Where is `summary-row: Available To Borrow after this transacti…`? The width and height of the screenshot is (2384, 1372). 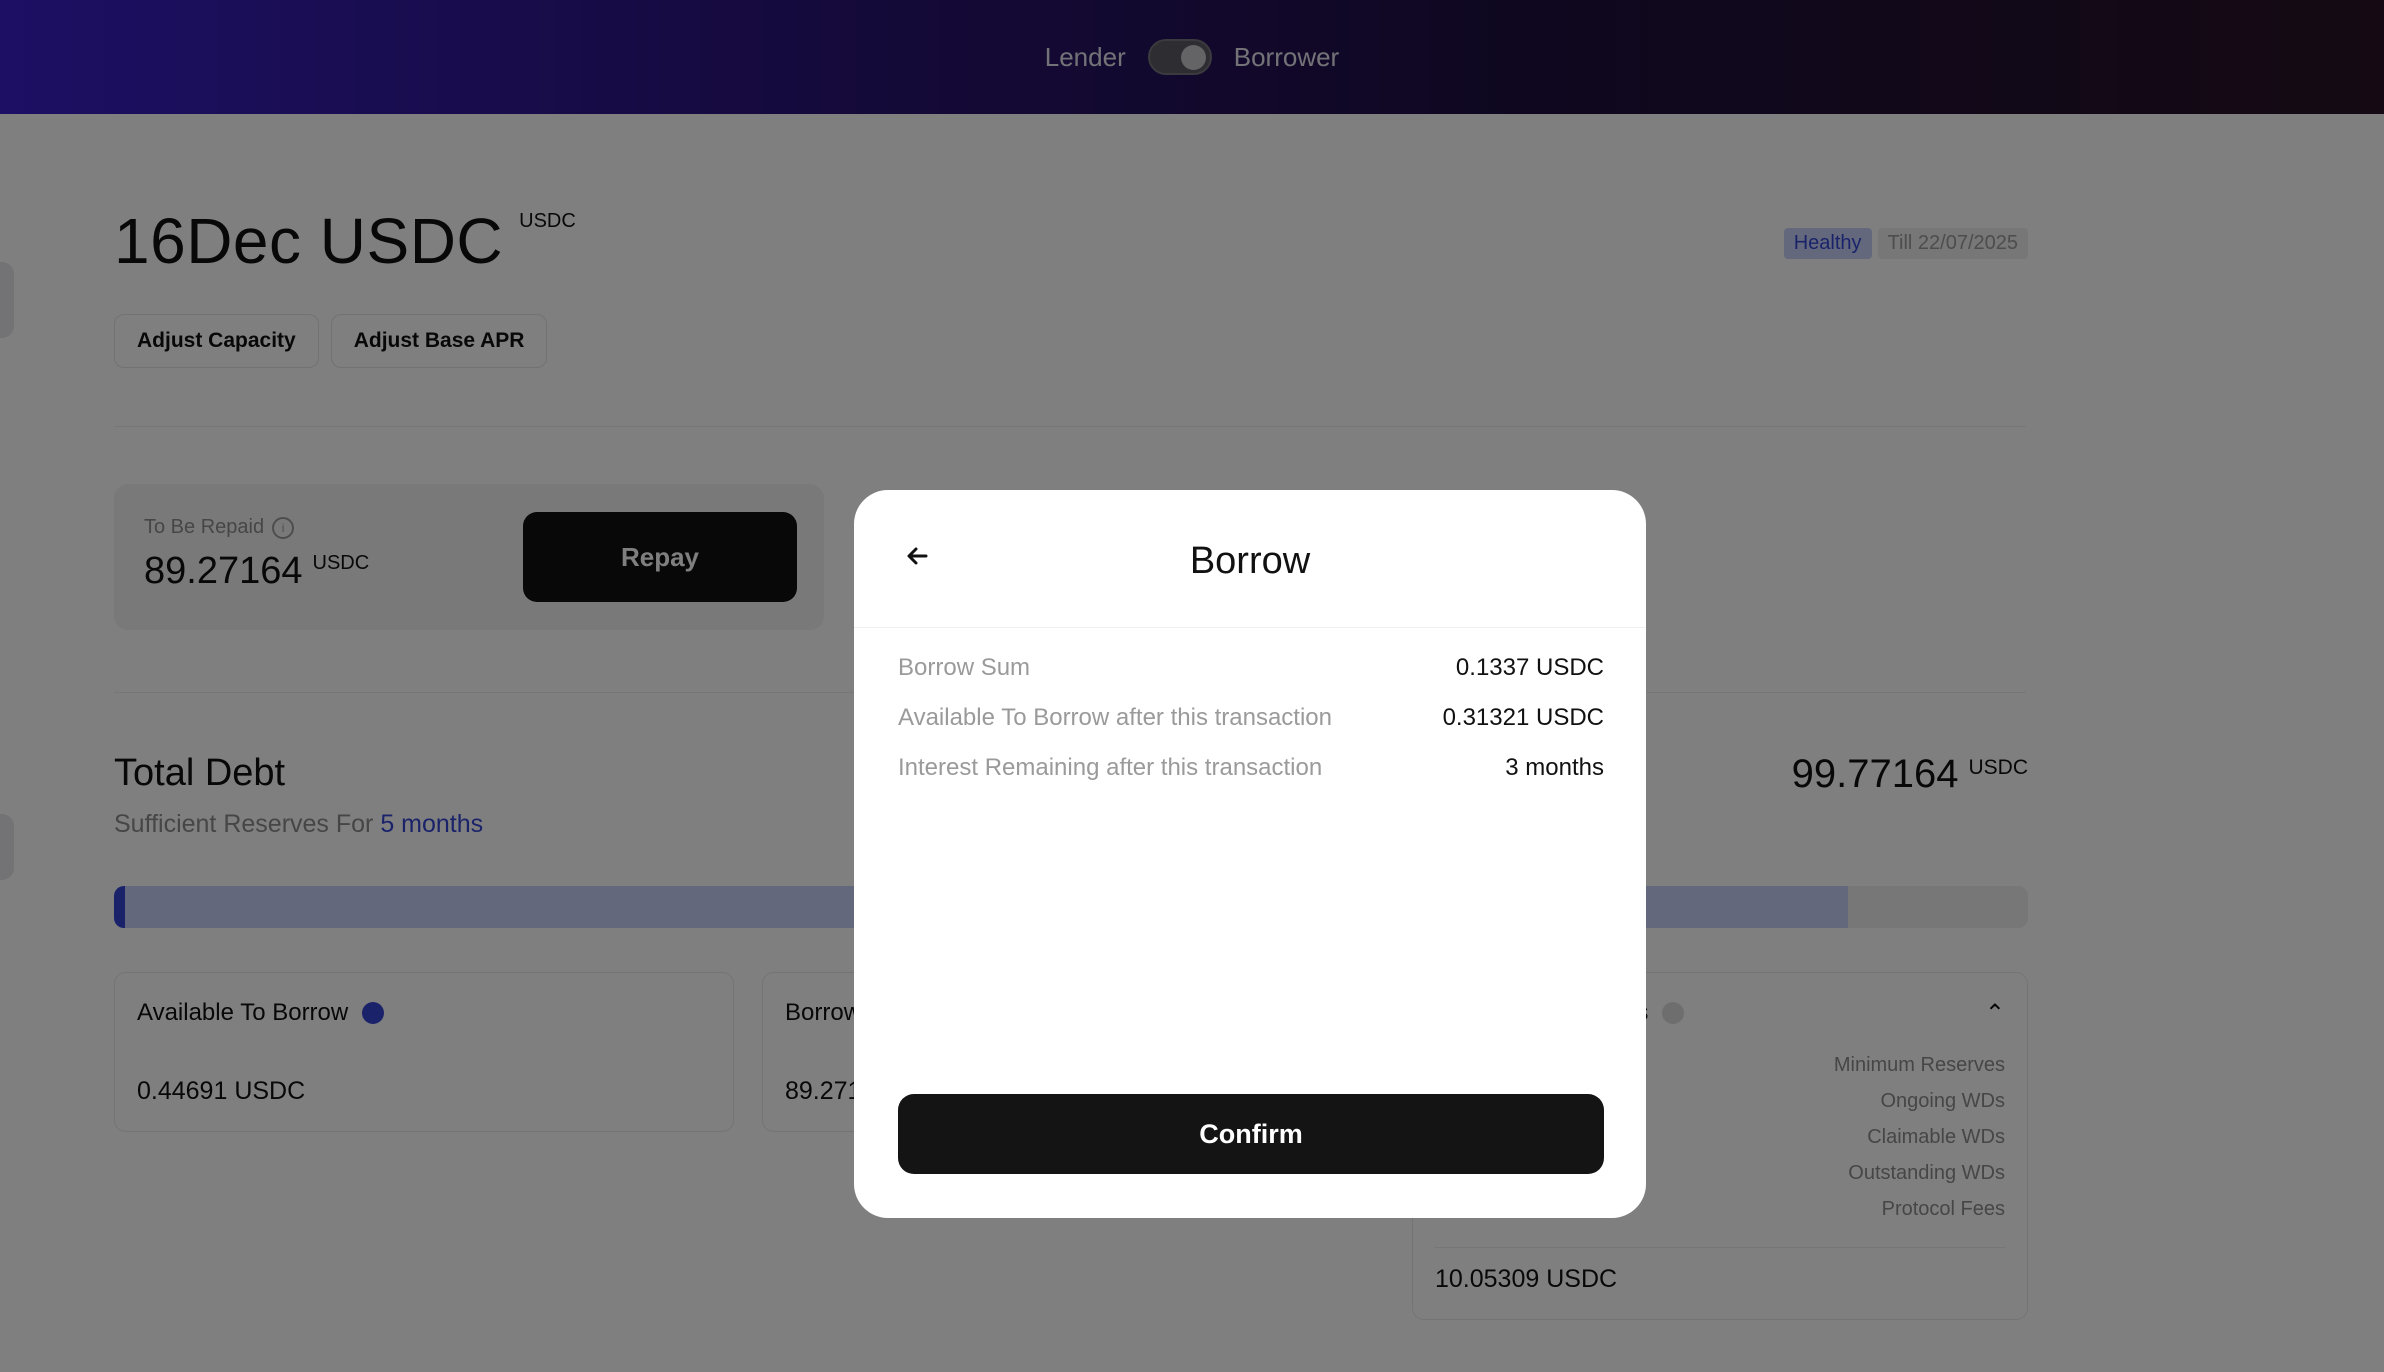 summary-row: Available To Borrow after this transacti… is located at coordinates (1251, 718).